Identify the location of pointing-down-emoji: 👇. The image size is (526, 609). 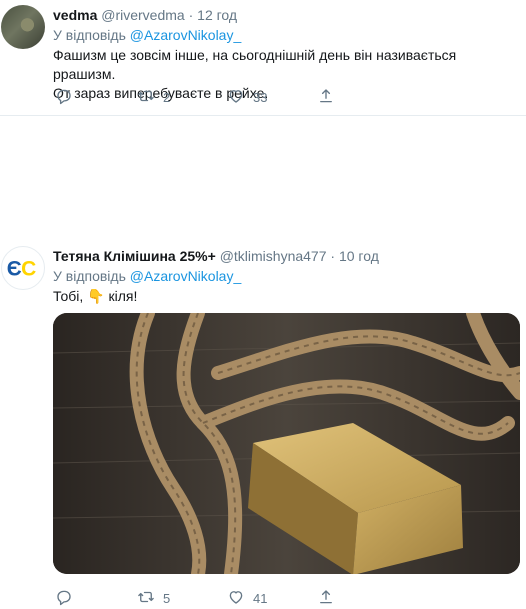
(96, 296).